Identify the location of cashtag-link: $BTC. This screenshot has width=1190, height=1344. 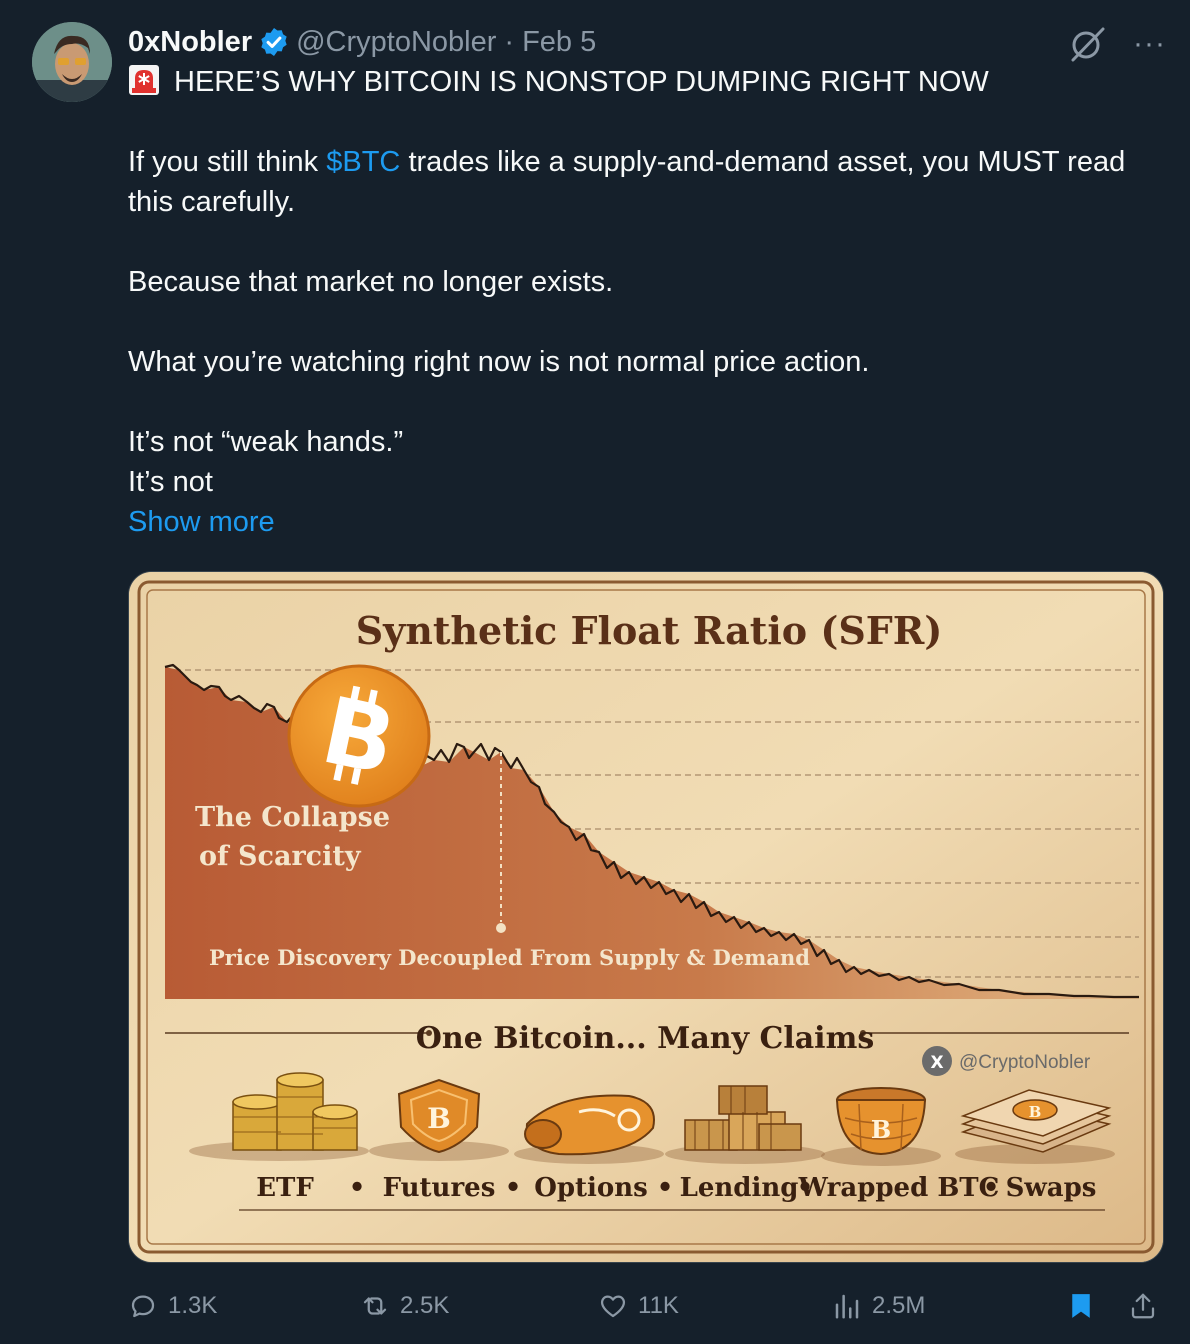
(363, 162).